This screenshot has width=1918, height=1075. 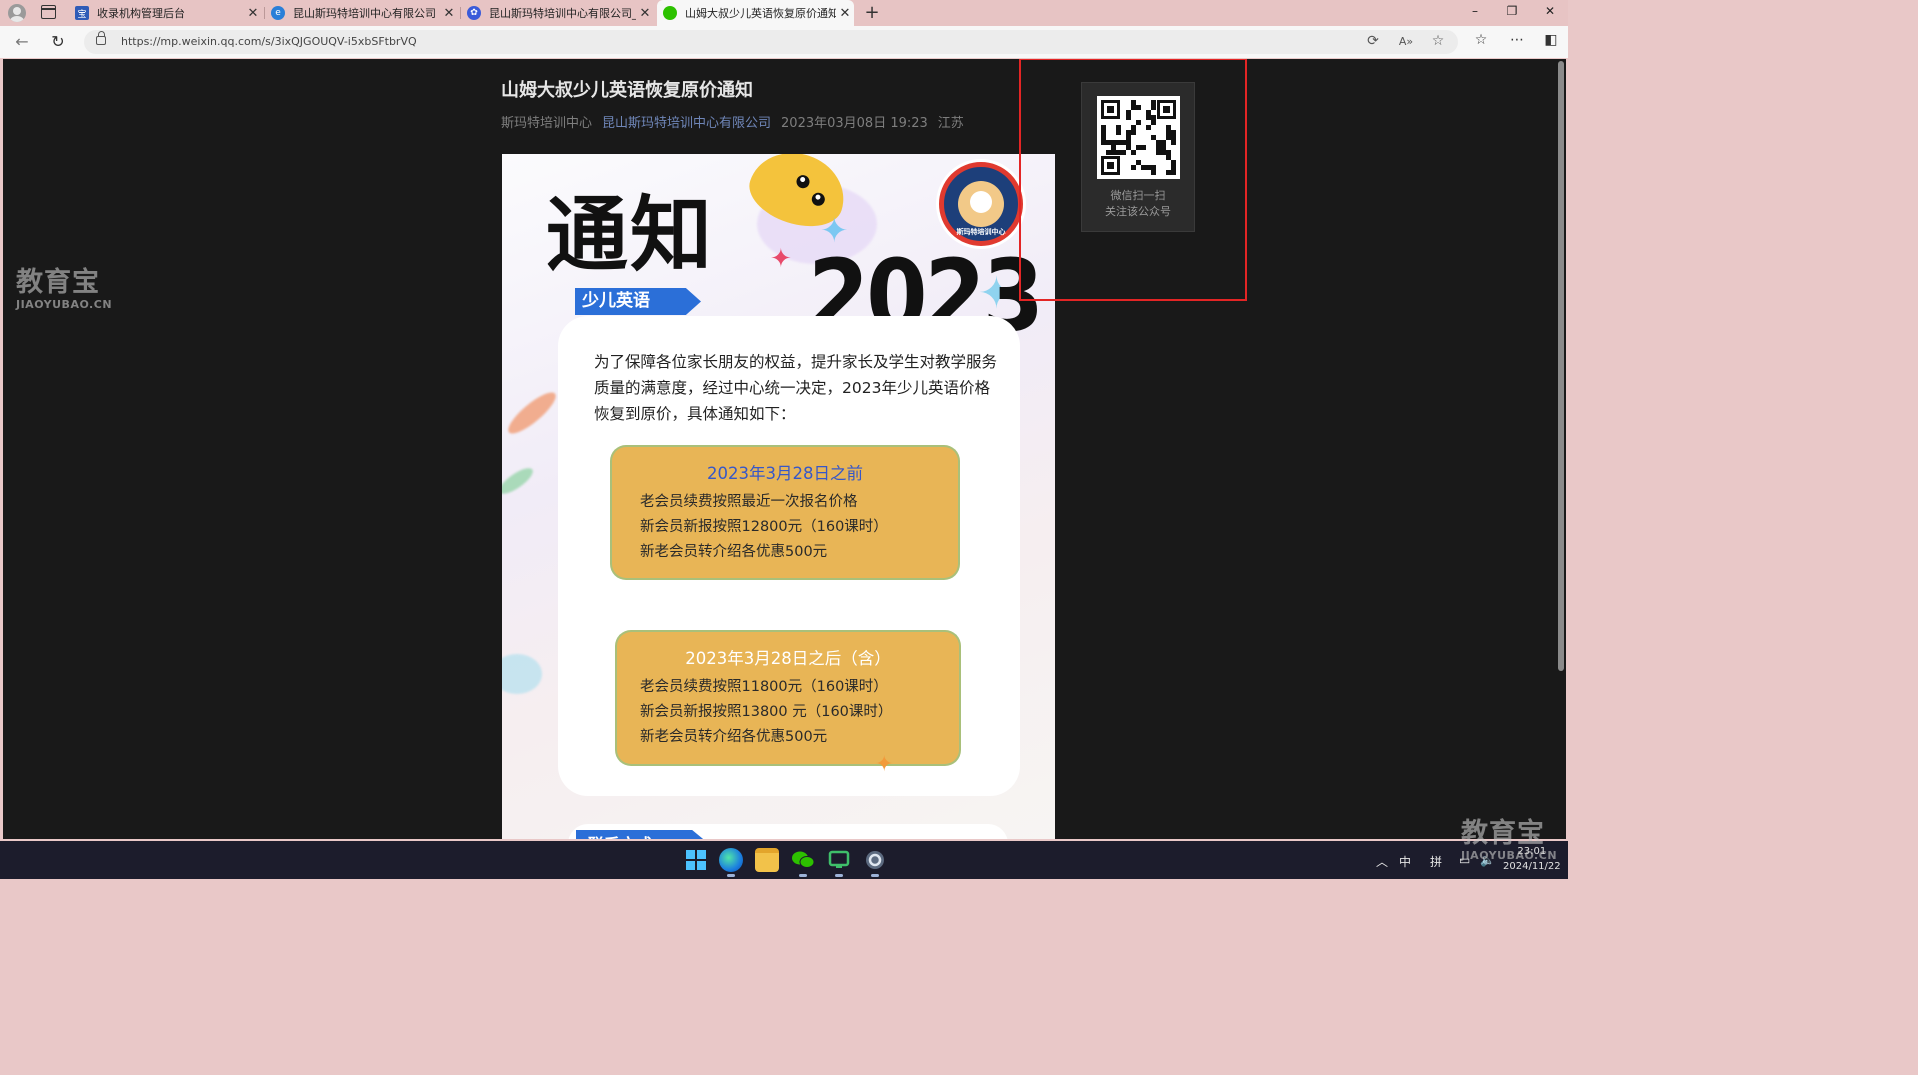 I want to click on highlight-annotation-box, so click(x=1133, y=180).